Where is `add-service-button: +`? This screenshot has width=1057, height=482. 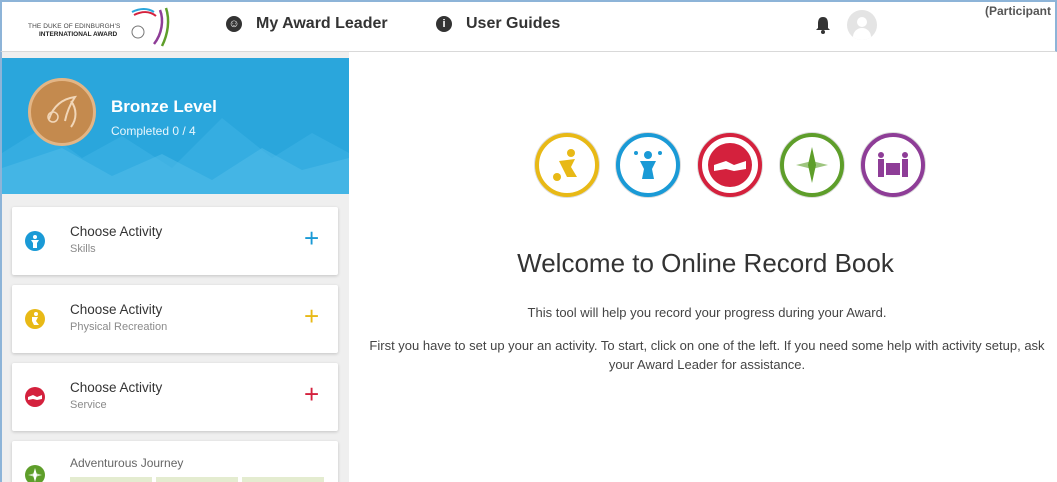 add-service-button: + is located at coordinates (311, 394).